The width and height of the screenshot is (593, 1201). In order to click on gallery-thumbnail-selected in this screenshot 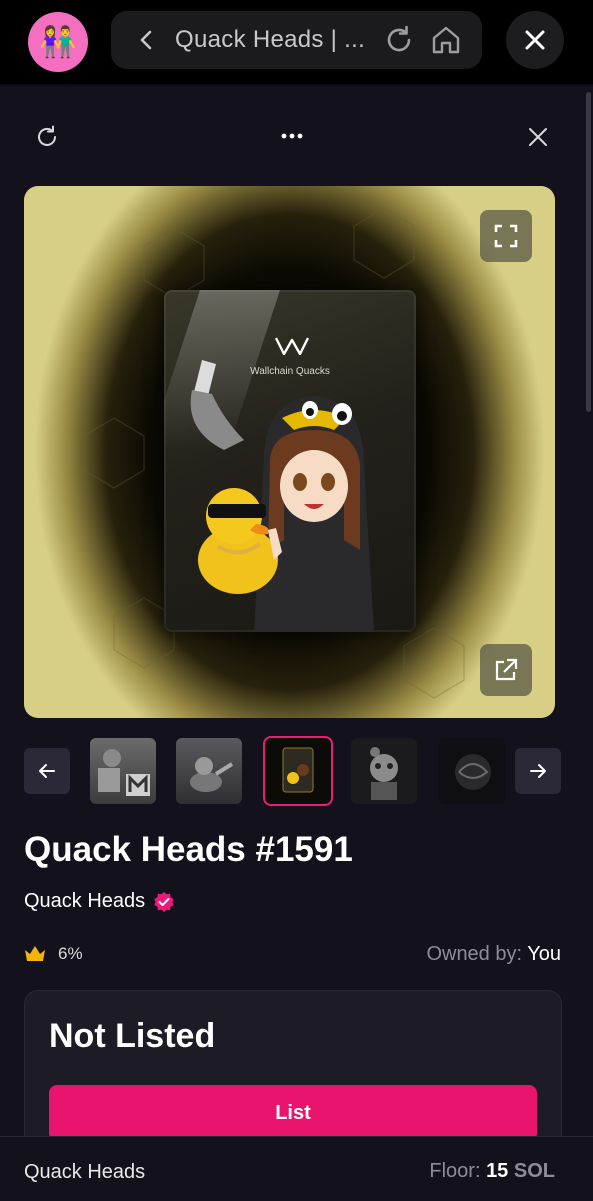, I will do `click(298, 771)`.